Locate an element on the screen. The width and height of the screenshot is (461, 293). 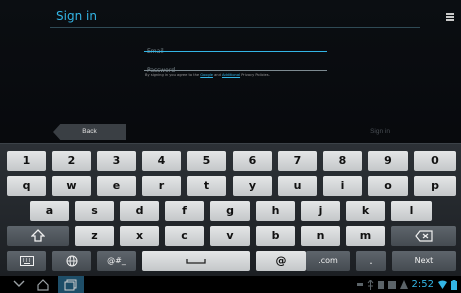
keyboard-icon is located at coordinates (26, 261).